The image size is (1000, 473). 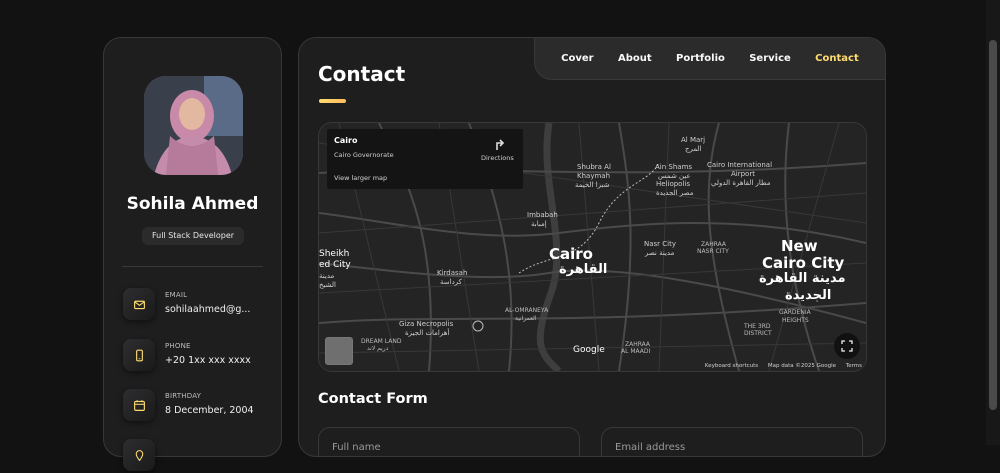 I want to click on view-larger-map-link: View larger map, so click(x=360, y=178).